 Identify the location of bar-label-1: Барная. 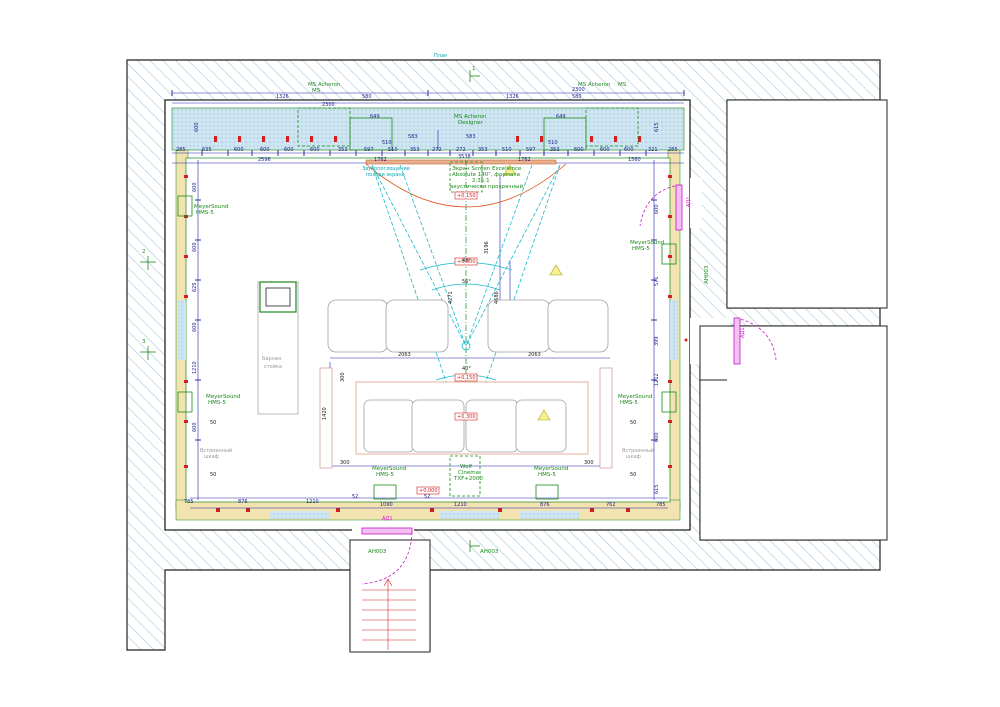
(271, 359).